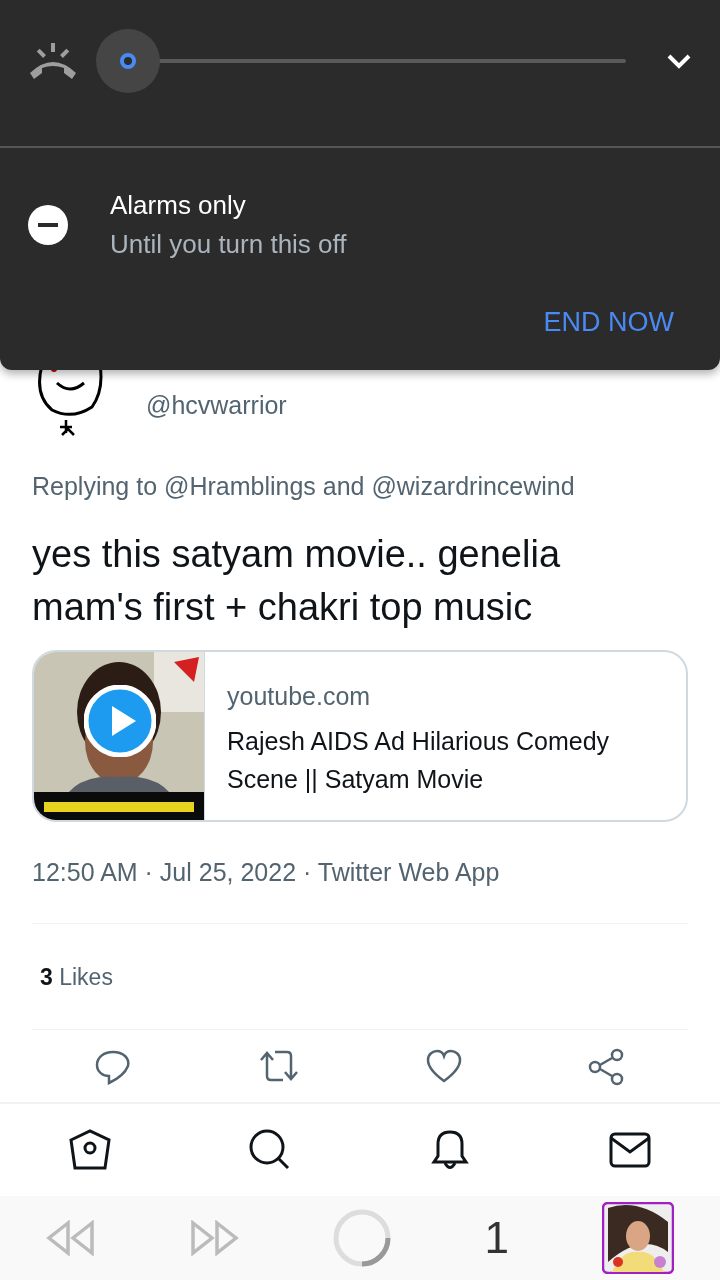  I want to click on replying-to-text: Replying to @Hramblings and @wizardrincewind, so click(304, 486).